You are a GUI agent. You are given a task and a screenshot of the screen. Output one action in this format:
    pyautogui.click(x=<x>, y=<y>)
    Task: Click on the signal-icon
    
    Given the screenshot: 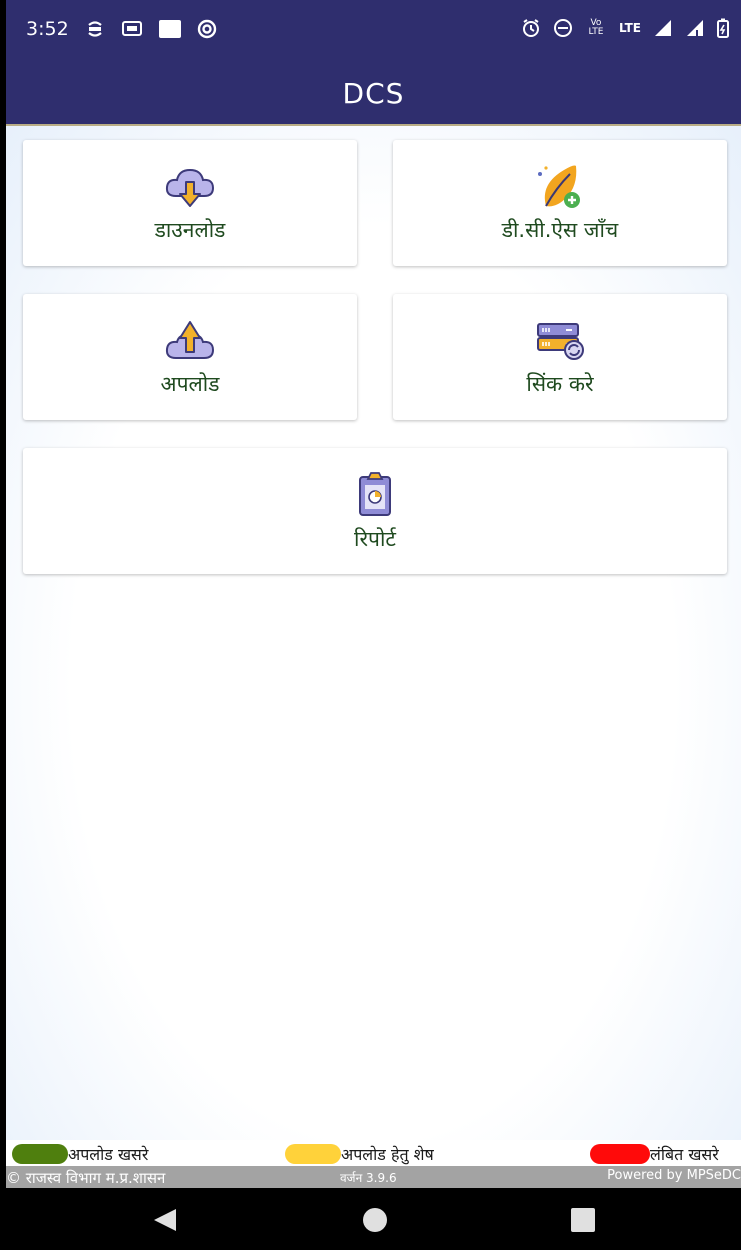 What is the action you would take?
    pyautogui.click(x=695, y=28)
    